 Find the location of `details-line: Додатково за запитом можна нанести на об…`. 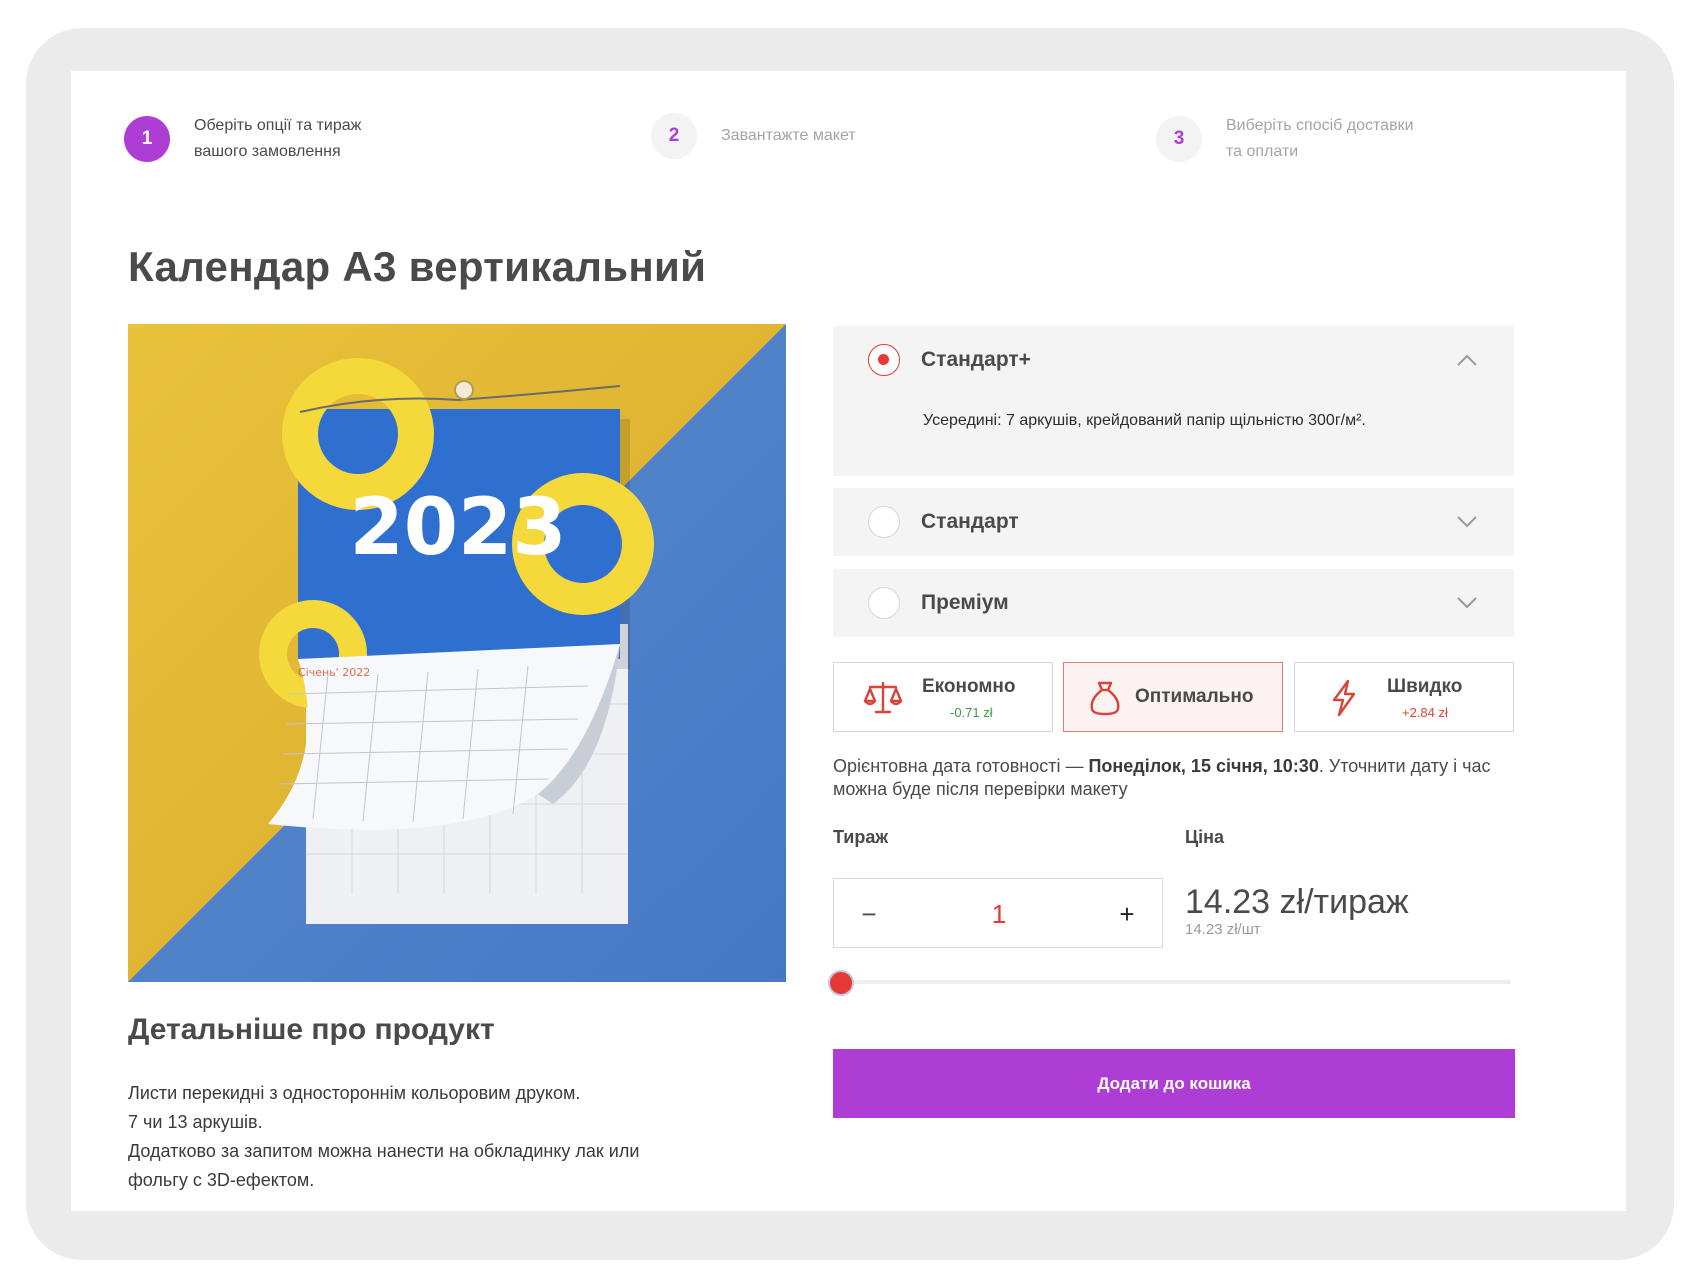

details-line: Додатково за запитом можна нанести на об… is located at coordinates (384, 1151).